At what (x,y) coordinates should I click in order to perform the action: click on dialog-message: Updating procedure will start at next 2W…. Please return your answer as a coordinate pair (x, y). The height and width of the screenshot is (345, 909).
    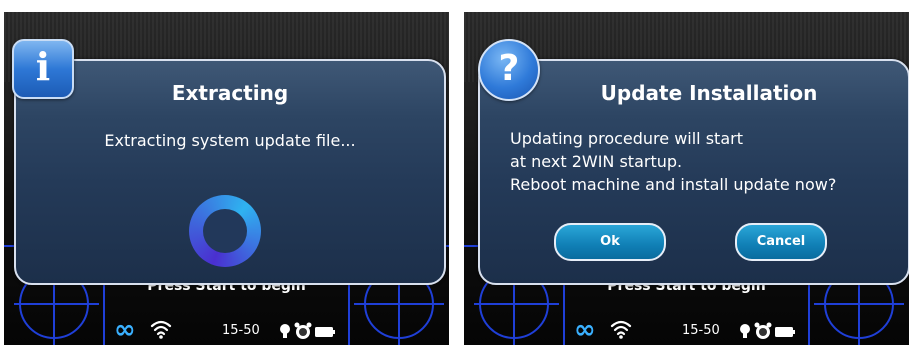
    Looking at the image, I should click on (673, 161).